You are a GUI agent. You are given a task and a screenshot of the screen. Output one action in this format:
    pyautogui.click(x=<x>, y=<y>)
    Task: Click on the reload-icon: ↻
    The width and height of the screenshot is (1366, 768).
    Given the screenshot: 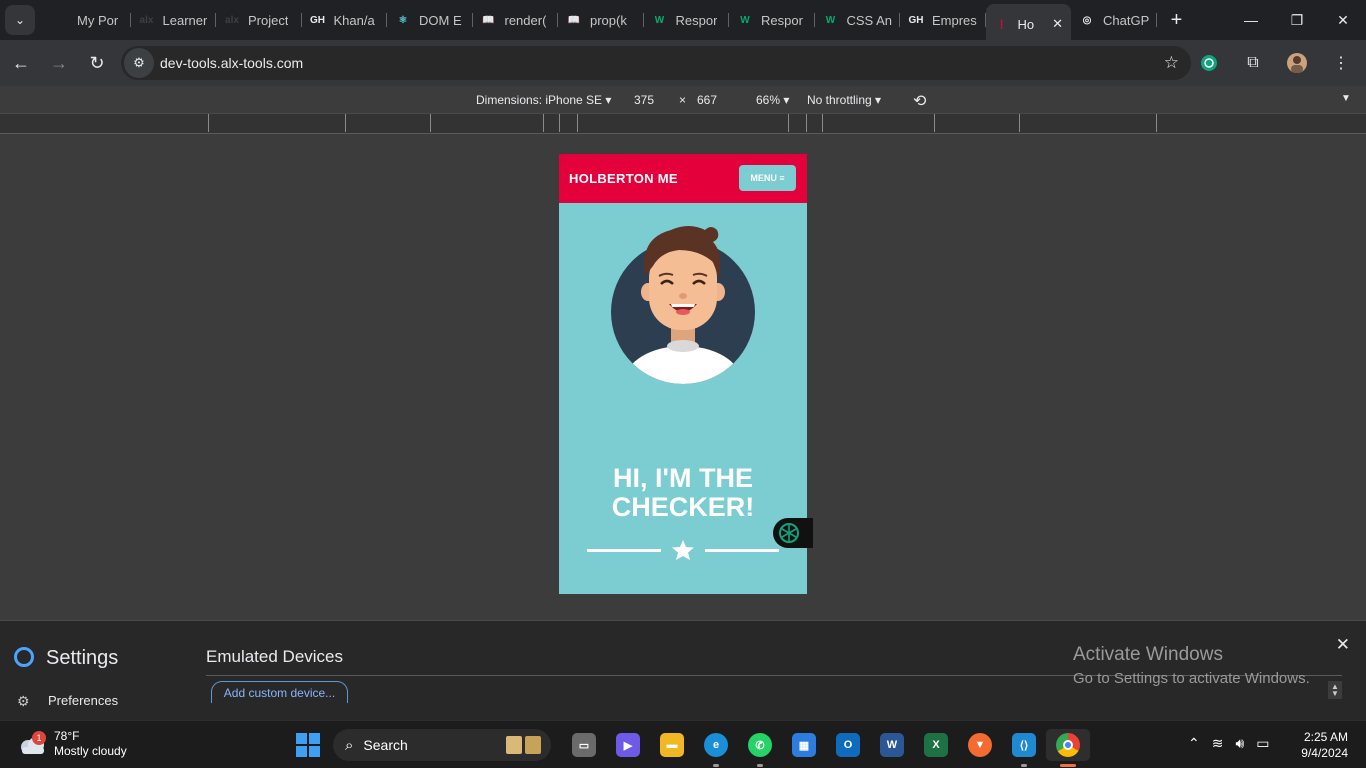 What is the action you would take?
    pyautogui.click(x=97, y=62)
    